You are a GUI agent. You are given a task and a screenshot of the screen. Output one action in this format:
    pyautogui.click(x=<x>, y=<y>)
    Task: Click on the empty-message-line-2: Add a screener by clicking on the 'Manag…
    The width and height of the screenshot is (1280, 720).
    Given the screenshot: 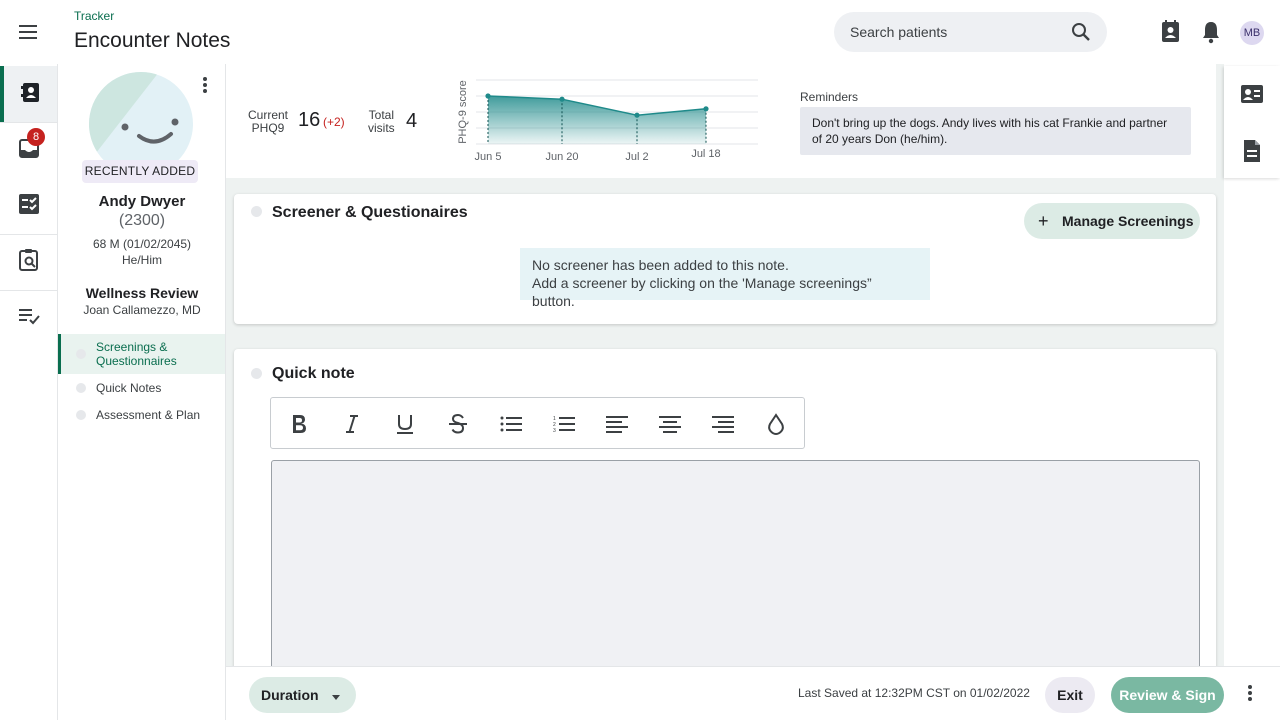 What is the action you would take?
    pyautogui.click(x=702, y=292)
    